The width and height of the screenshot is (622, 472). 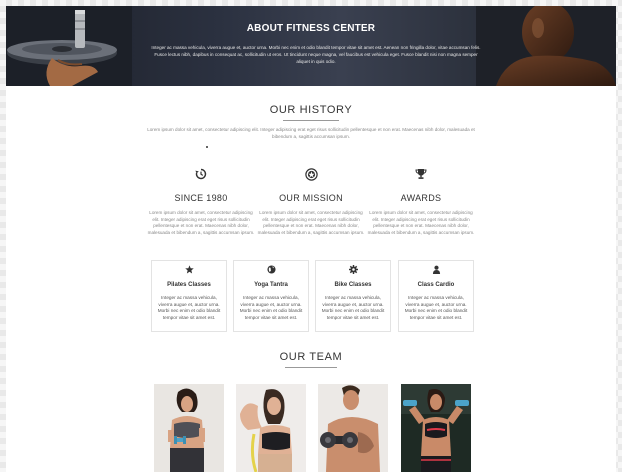 I want to click on team-photo-woman-weights, so click(x=436, y=428).